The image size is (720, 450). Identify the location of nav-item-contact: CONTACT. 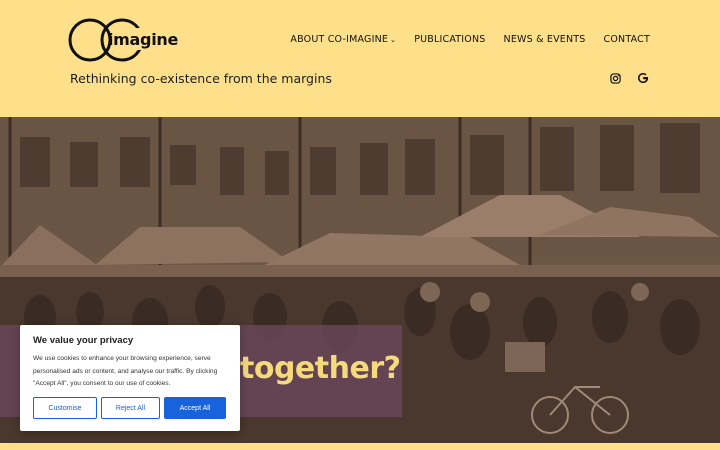
(627, 39).